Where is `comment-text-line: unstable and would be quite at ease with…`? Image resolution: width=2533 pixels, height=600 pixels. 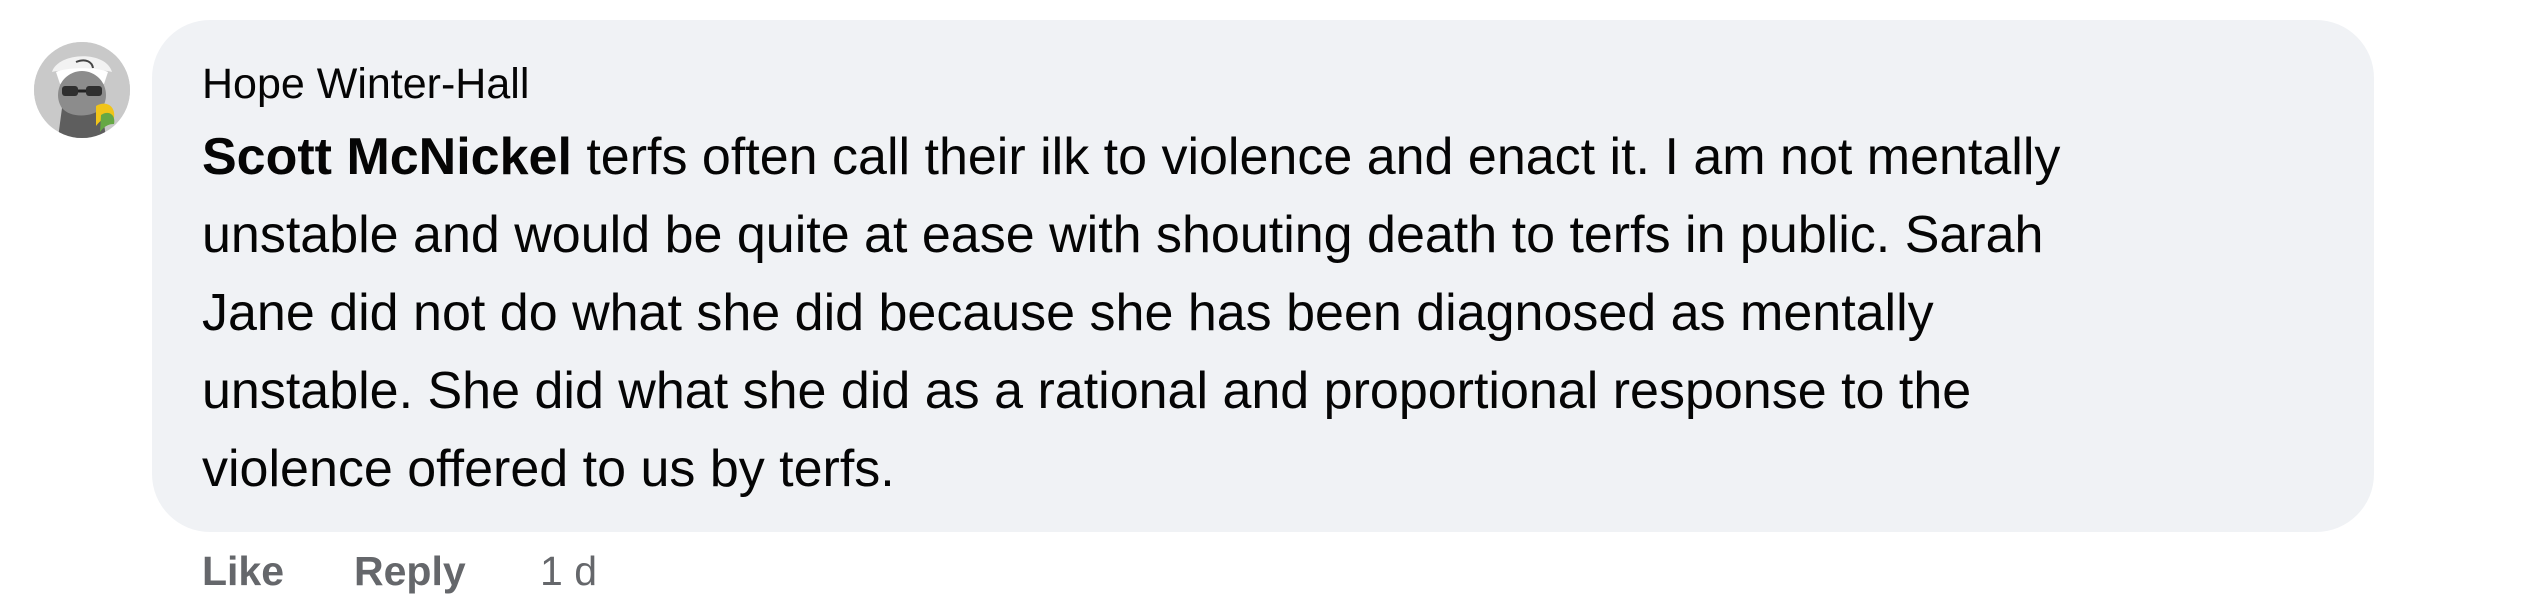 comment-text-line: unstable and would be quite at ease with… is located at coordinates (1123, 235).